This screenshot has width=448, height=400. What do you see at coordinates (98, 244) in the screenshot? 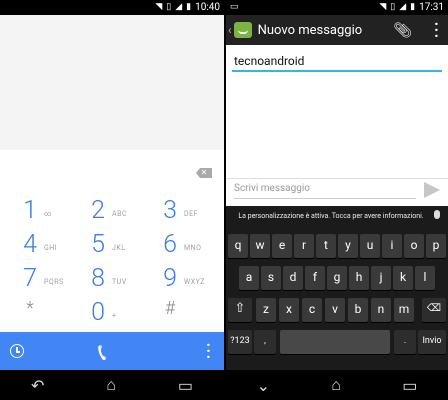
I see `dial-key-number: 5` at bounding box center [98, 244].